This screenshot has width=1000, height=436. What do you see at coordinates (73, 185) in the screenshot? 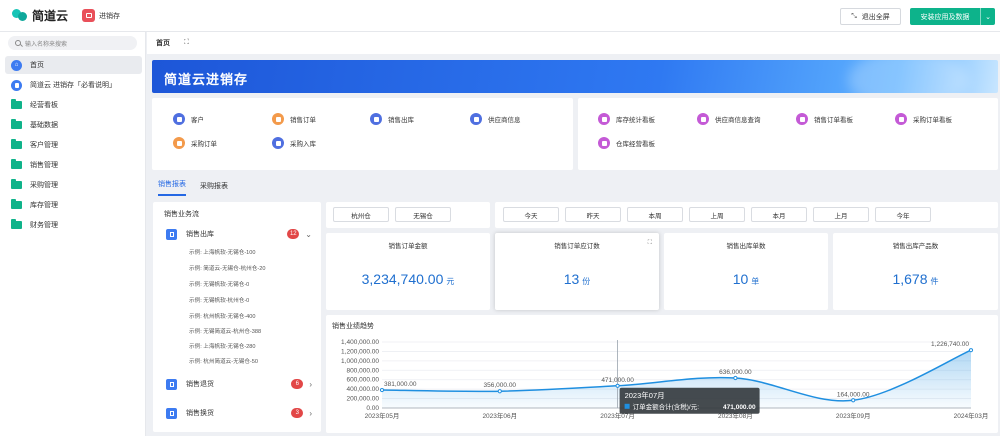
I see `sidebar-item-purchasing: 采购管理` at bounding box center [73, 185].